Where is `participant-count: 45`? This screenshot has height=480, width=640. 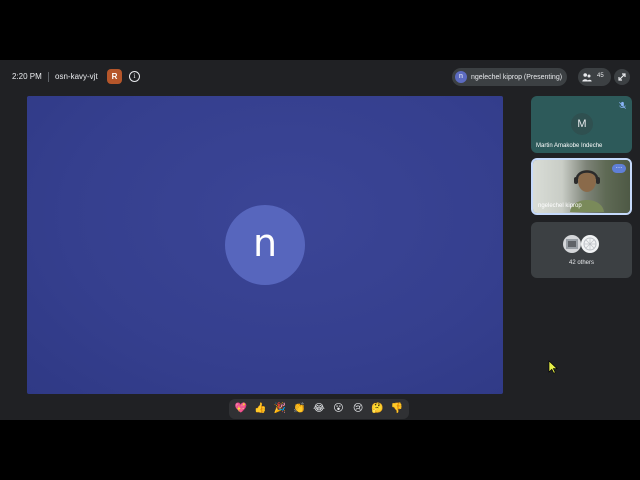 participant-count: 45 is located at coordinates (600, 76).